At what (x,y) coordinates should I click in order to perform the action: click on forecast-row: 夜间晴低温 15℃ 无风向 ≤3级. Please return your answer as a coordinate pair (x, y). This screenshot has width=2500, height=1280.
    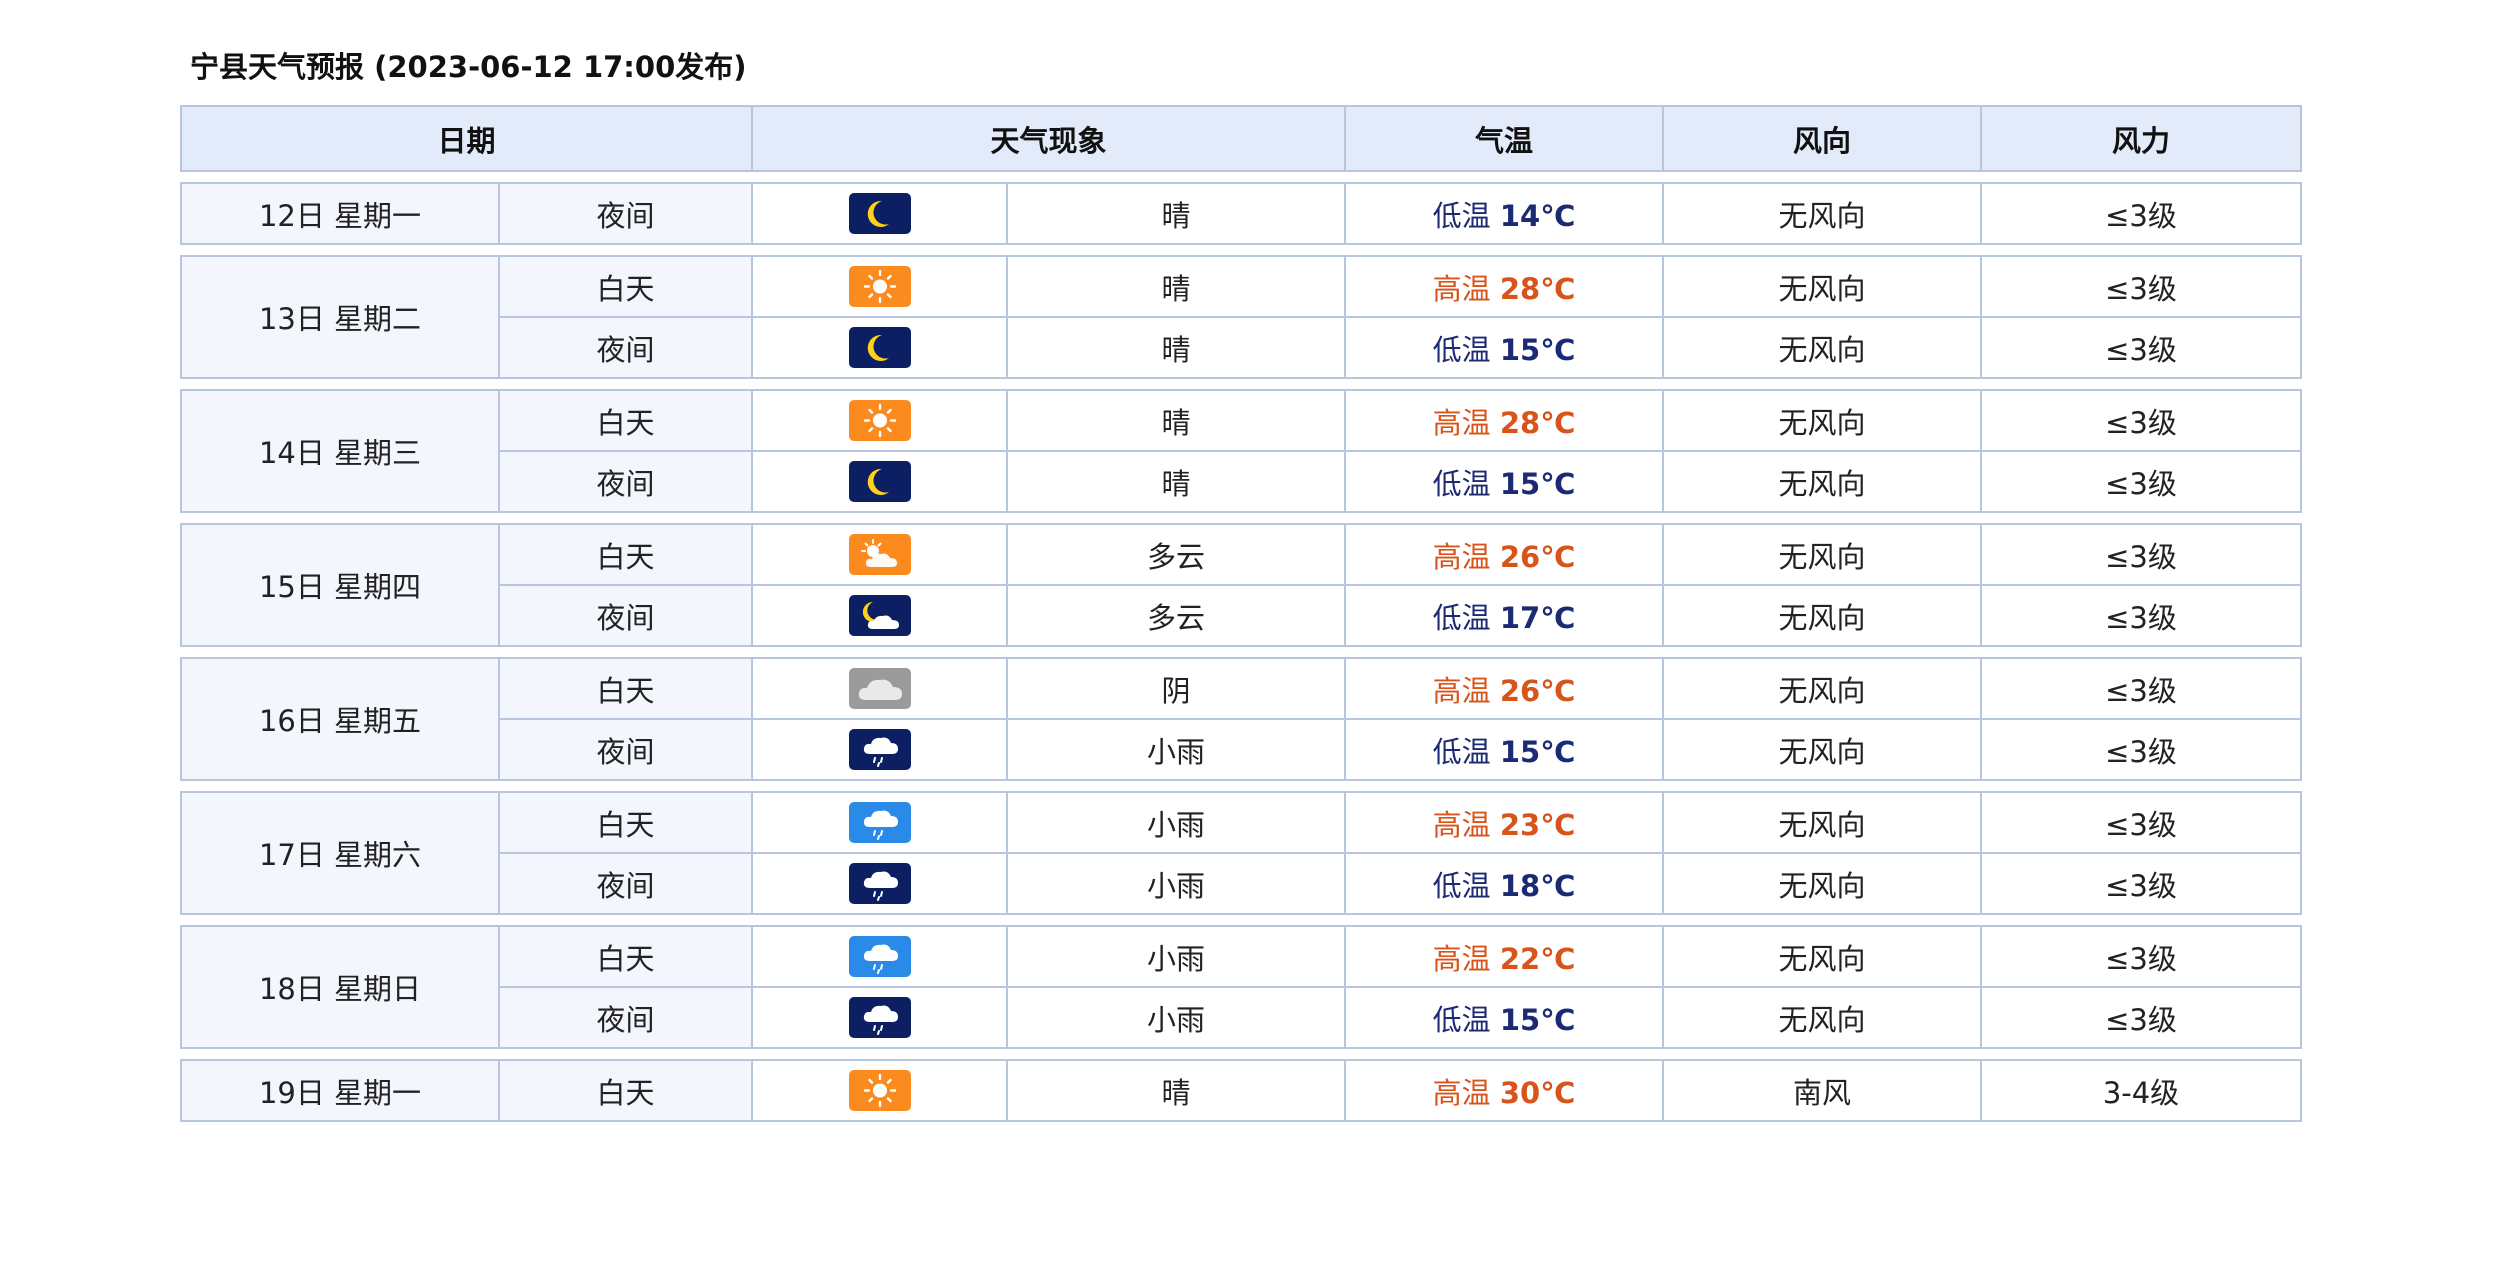
    Looking at the image, I should click on (1241, 481).